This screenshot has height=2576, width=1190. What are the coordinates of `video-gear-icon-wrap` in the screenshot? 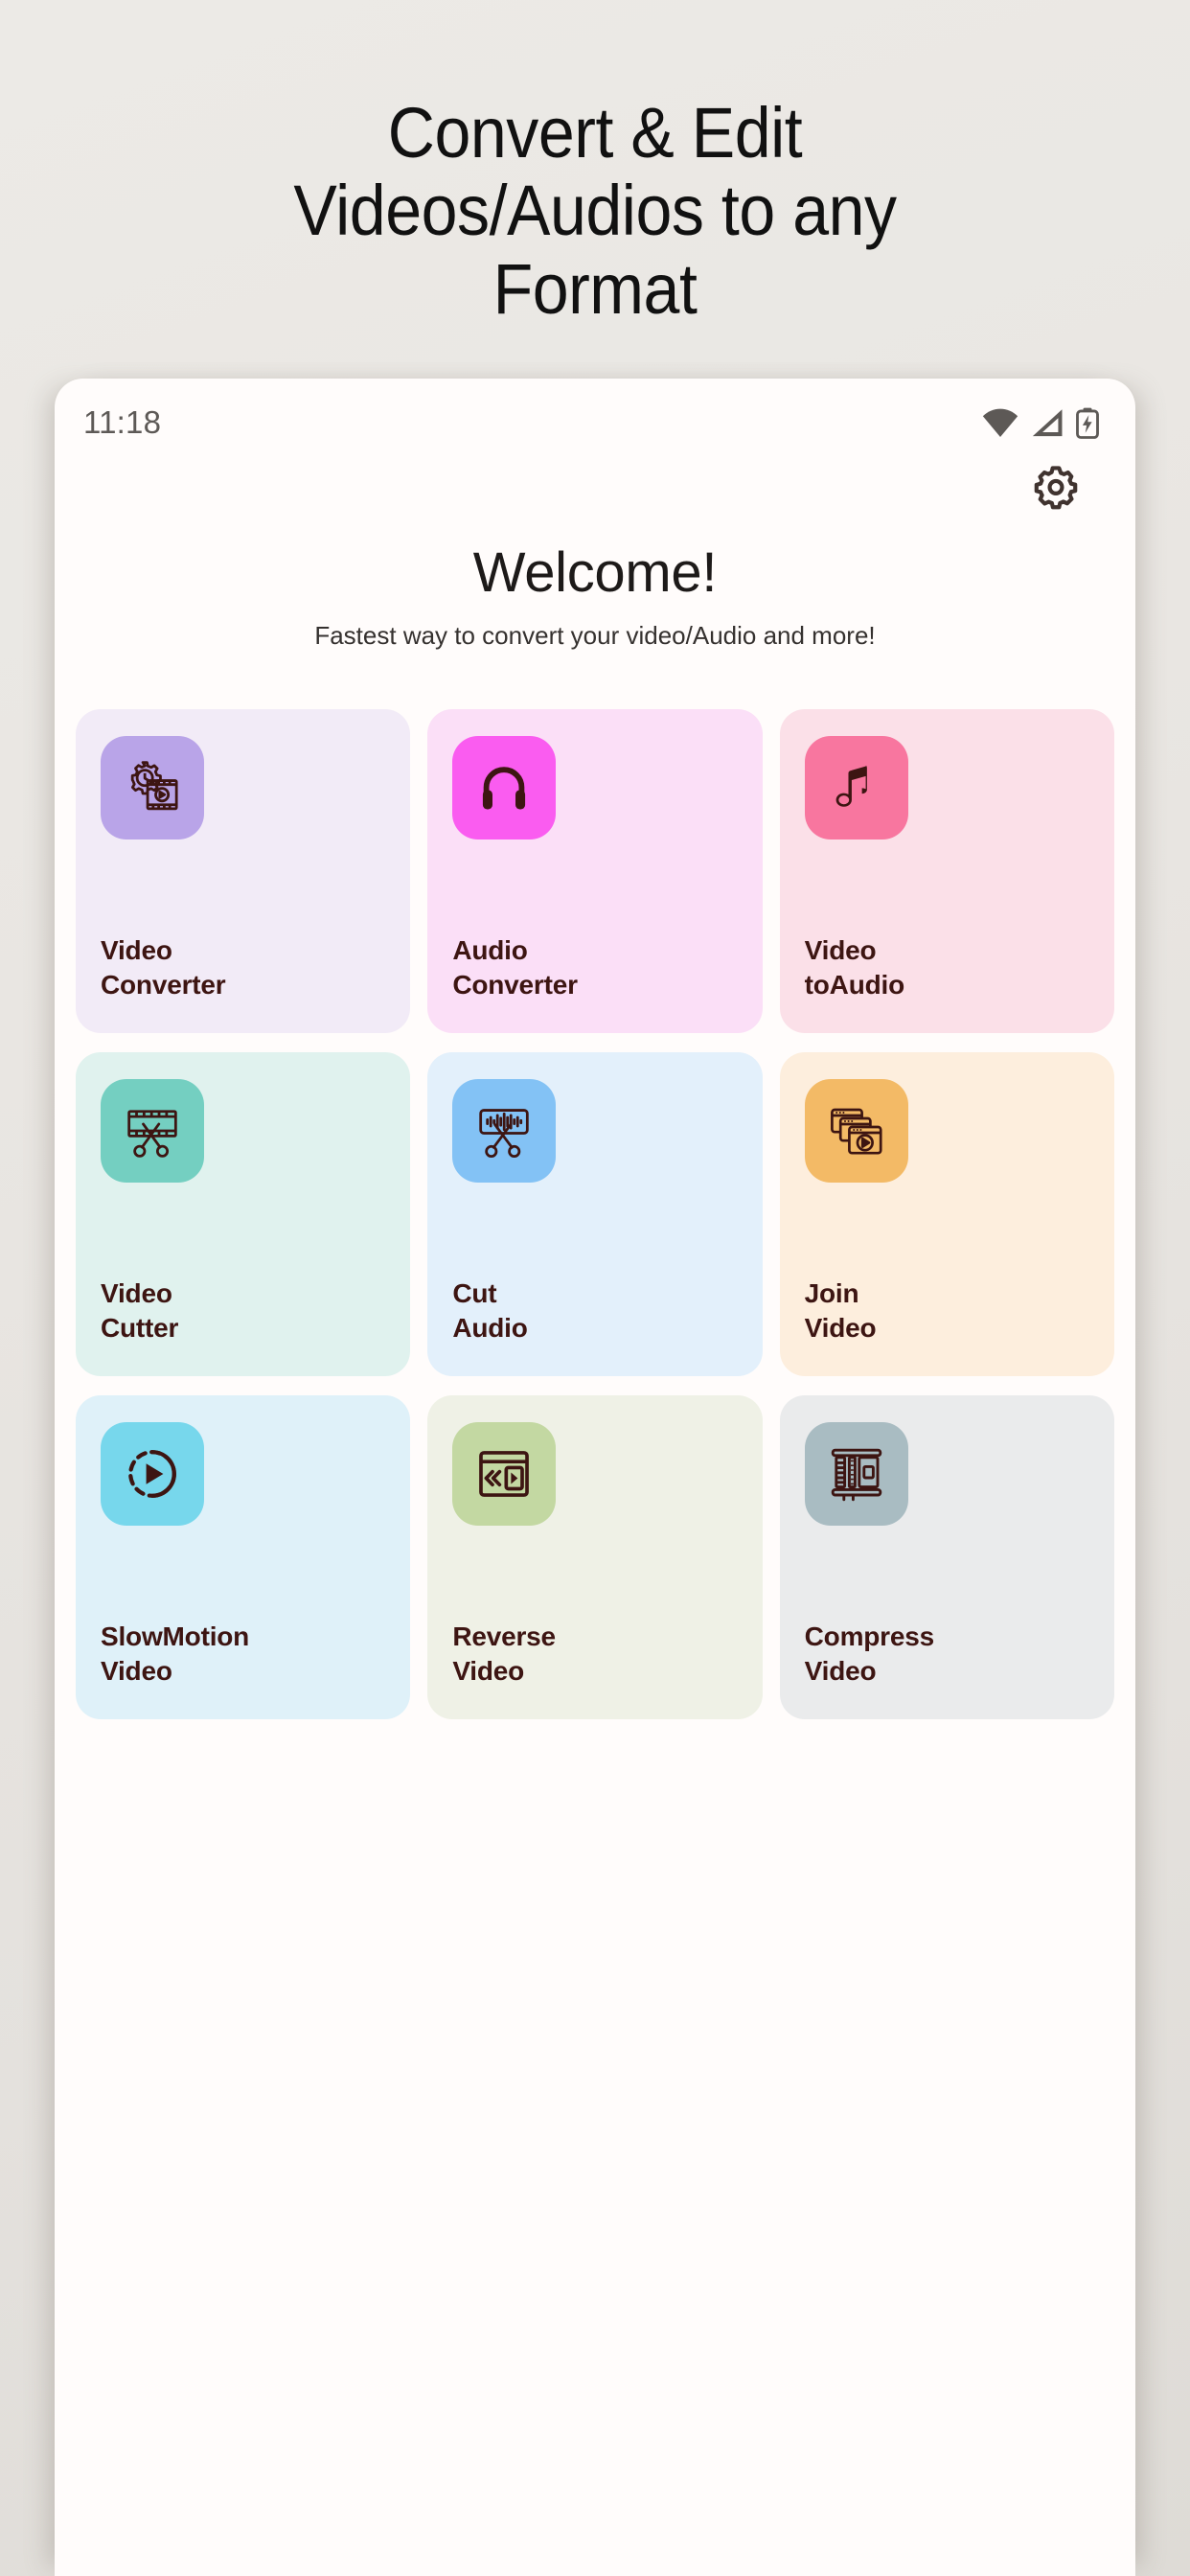 It's located at (152, 788).